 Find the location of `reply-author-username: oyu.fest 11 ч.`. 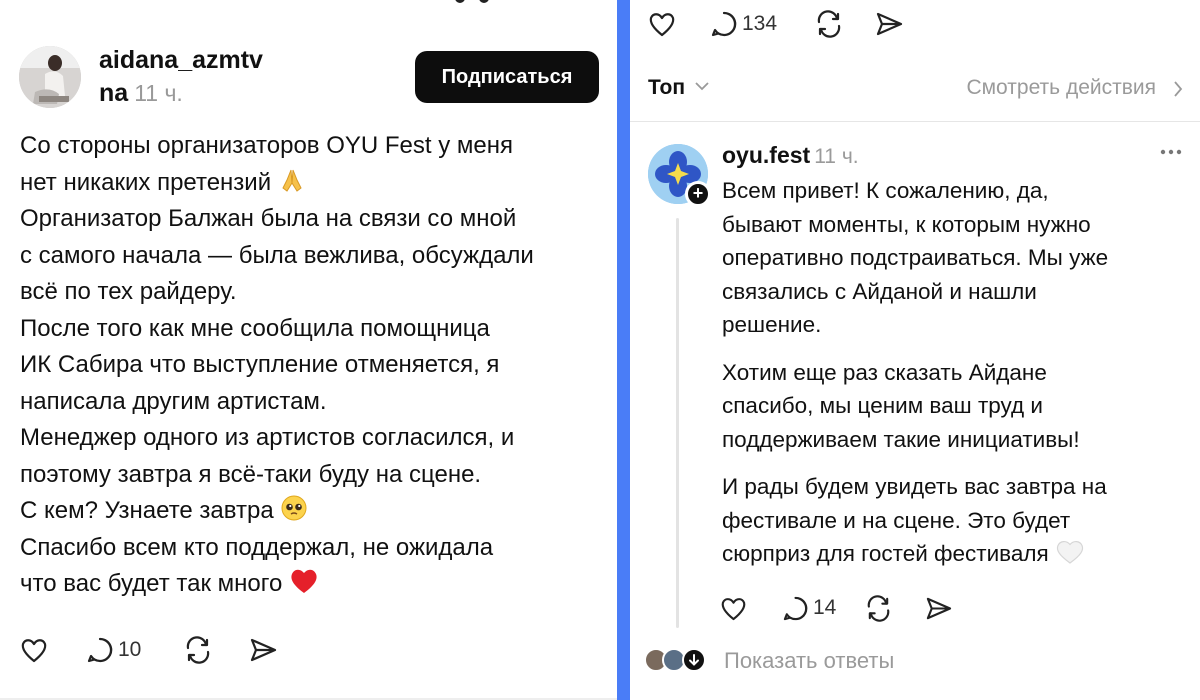

reply-author-username: oyu.fest 11 ч. is located at coordinates (790, 155).